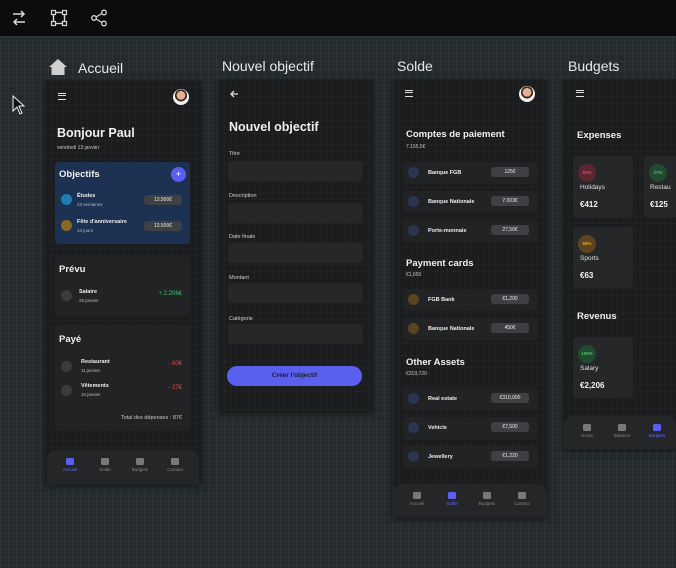  Describe the element at coordinates (295, 334) in the screenshot. I see `categorie-select` at that location.